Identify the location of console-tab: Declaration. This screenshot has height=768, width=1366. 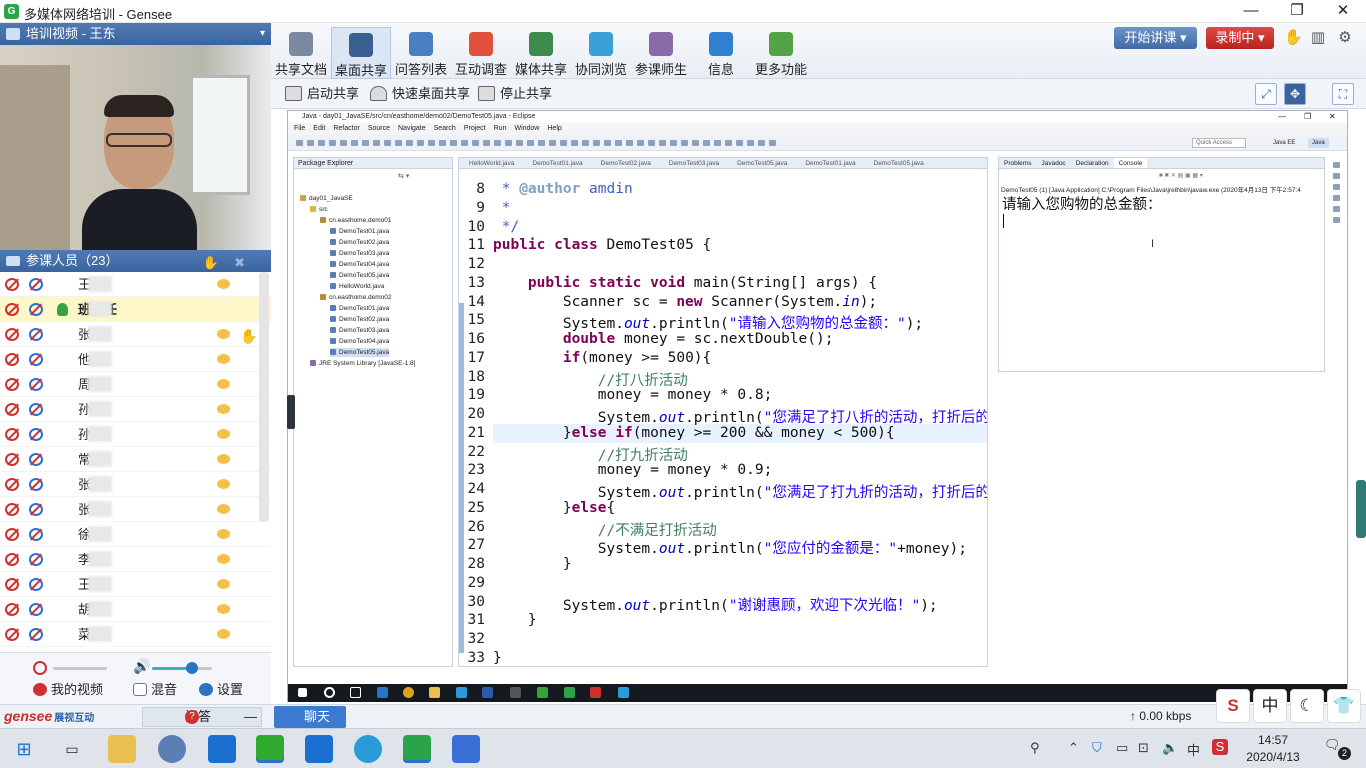
(1092, 163).